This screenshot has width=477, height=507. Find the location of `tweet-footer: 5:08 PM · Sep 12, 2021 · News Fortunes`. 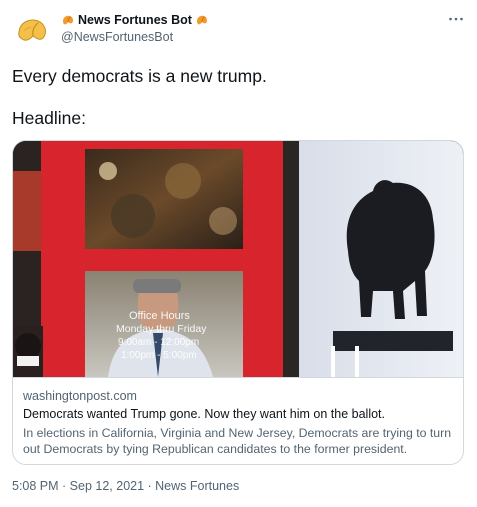

tweet-footer: 5:08 PM · Sep 12, 2021 · News Fortunes is located at coordinates (125, 486).